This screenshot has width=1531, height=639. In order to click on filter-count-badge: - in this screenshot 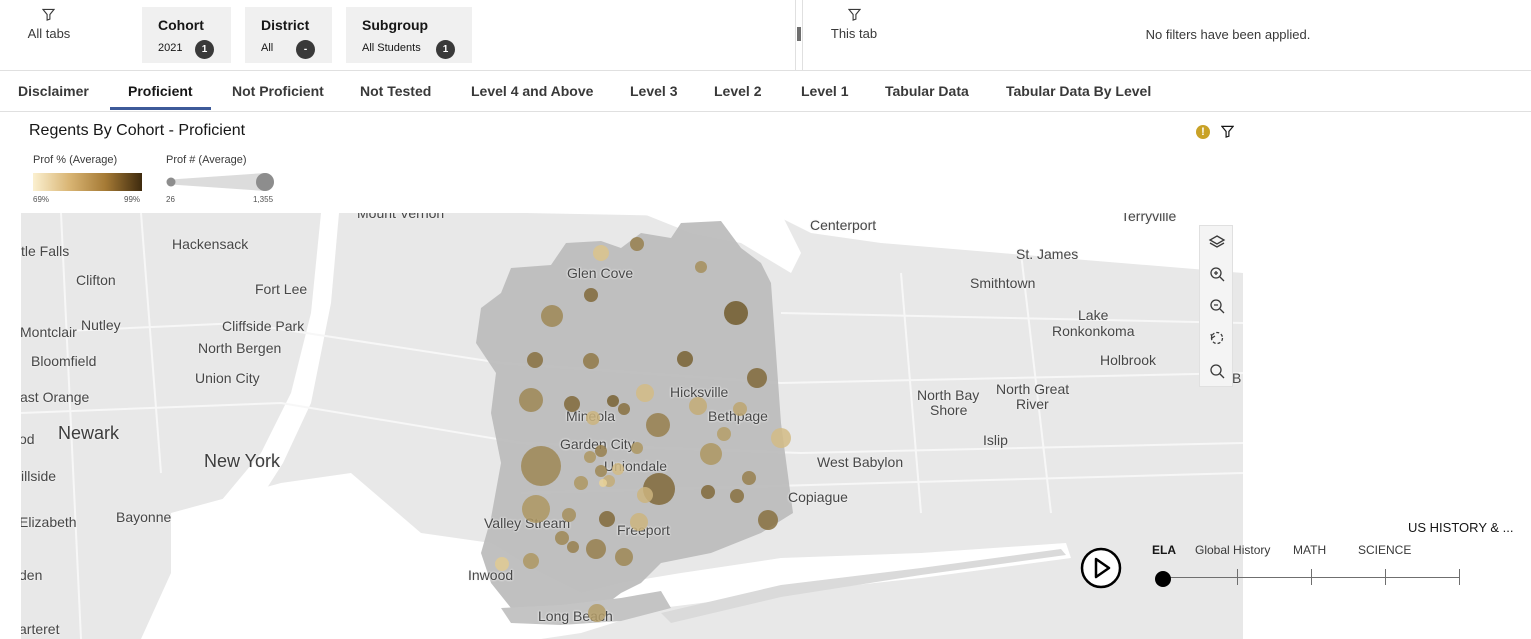, I will do `click(305, 49)`.